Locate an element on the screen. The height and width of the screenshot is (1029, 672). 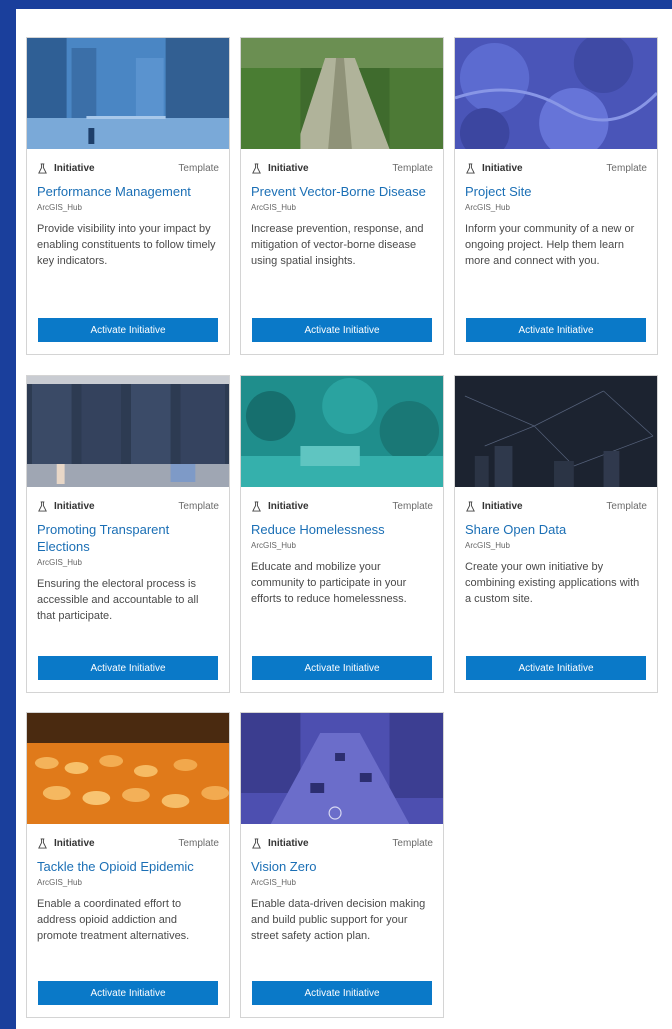
card-title: Reduce Homelessness is located at coordinates (342, 525).